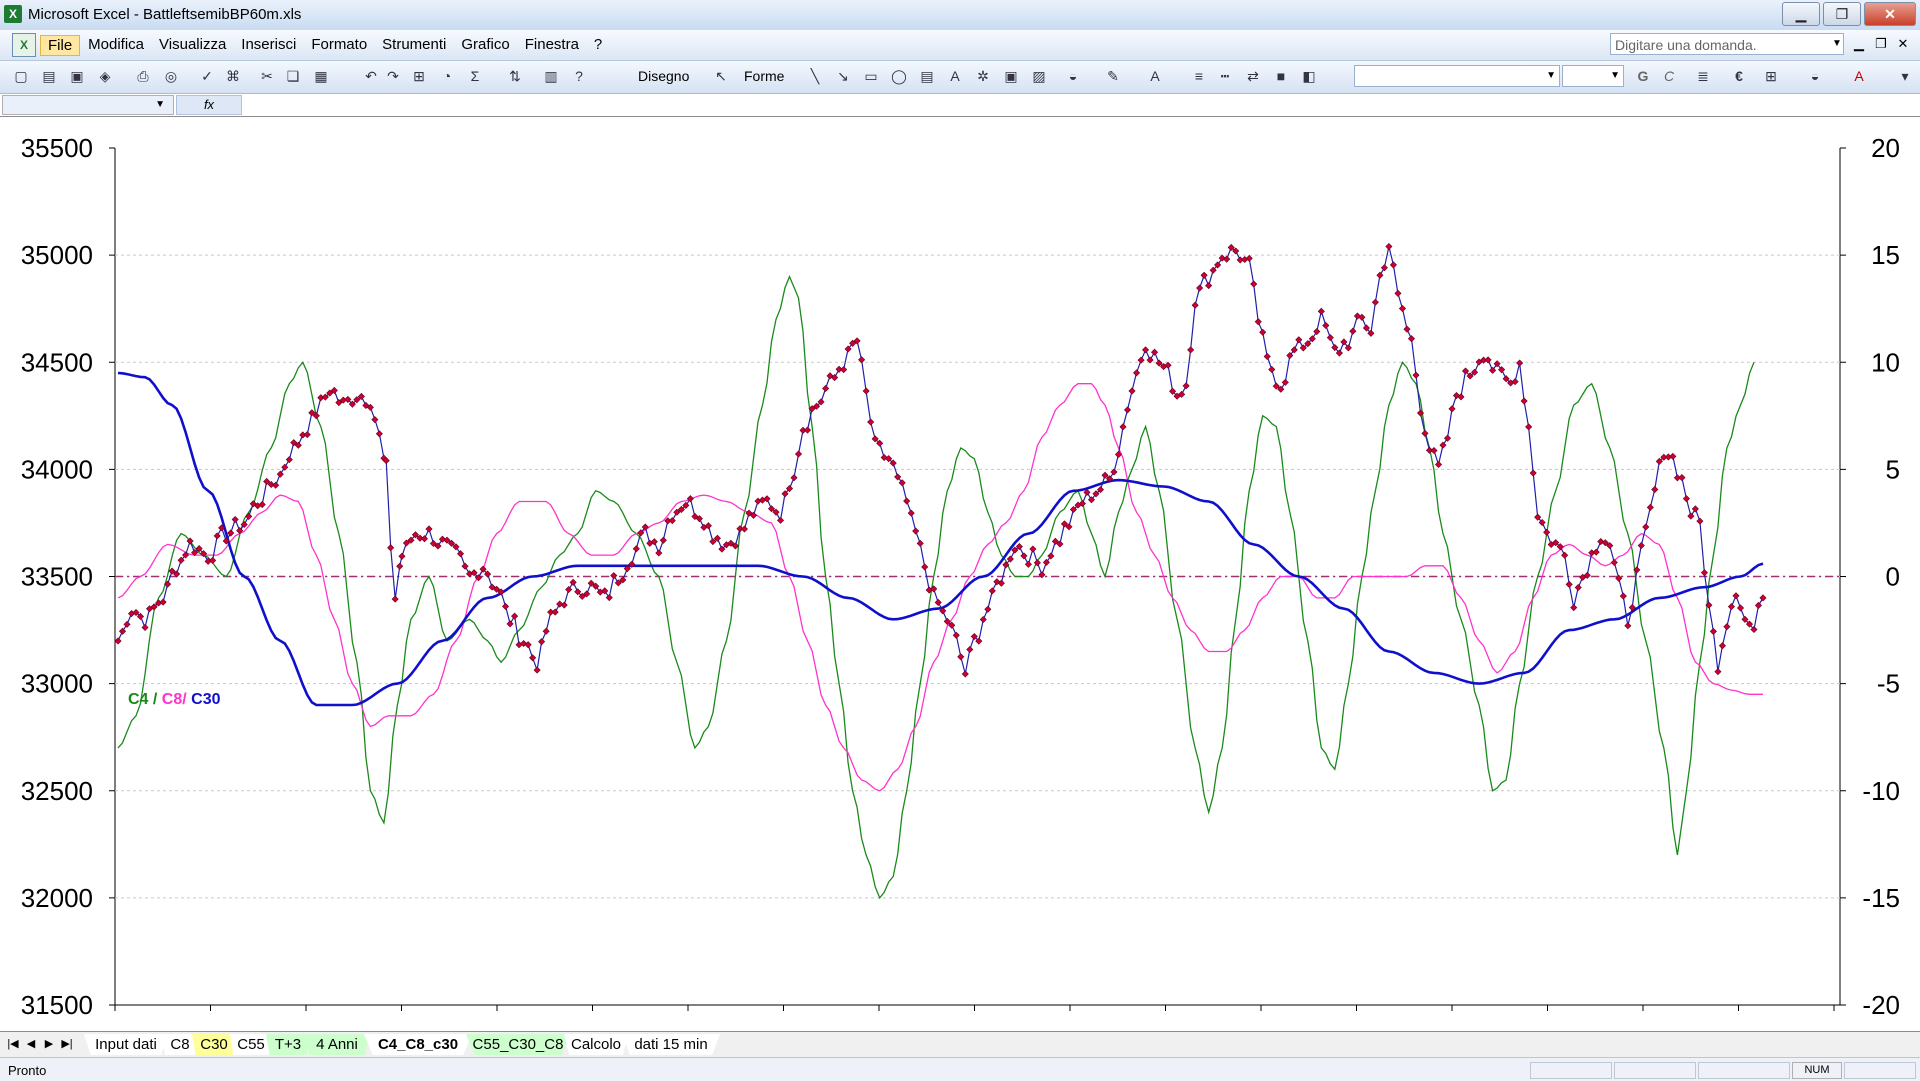 The width and height of the screenshot is (1920, 1081). What do you see at coordinates (24, 45) in the screenshot?
I see `document-icon: X` at bounding box center [24, 45].